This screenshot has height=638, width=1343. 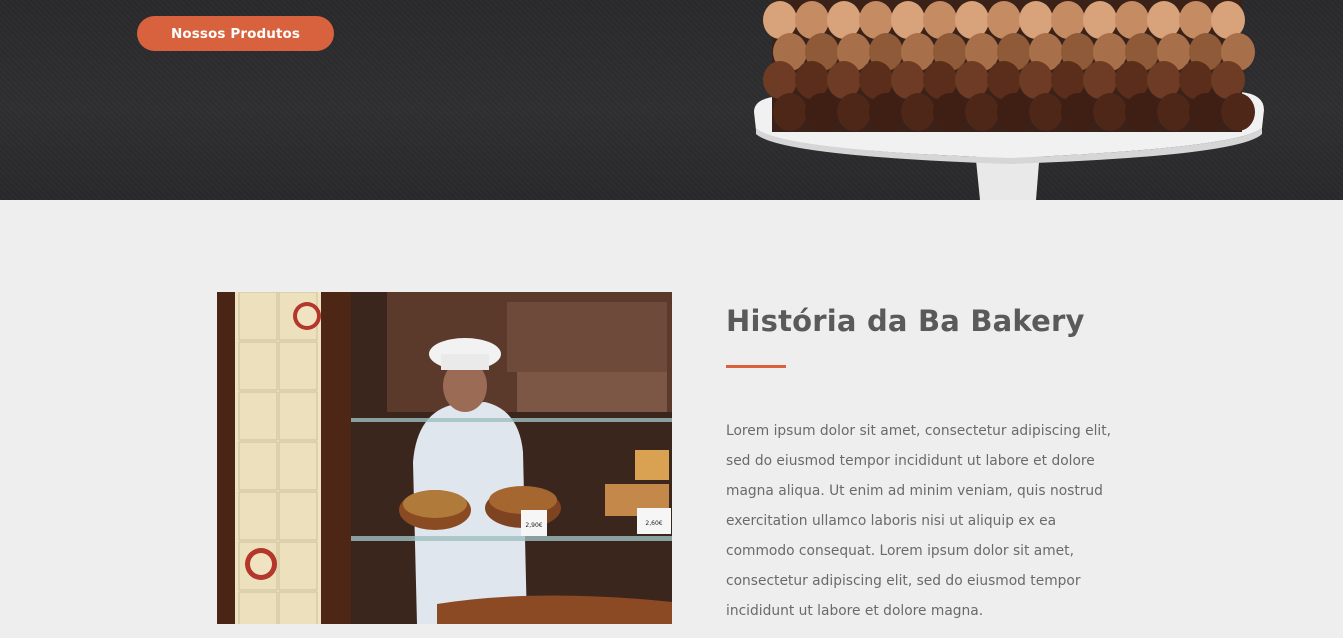 I want to click on our-products-button: Nossos Produtos, so click(x=235, y=33).